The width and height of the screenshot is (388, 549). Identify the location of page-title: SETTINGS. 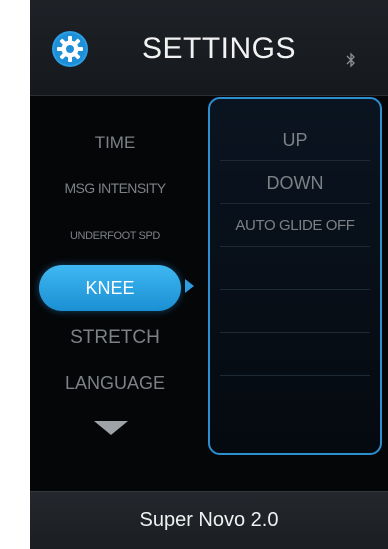
(219, 48).